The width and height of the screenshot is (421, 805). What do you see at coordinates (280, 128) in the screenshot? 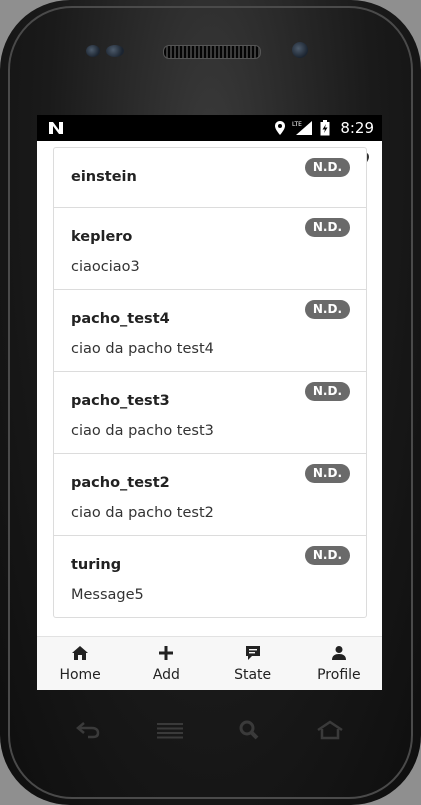
I see `location-pin-icon` at bounding box center [280, 128].